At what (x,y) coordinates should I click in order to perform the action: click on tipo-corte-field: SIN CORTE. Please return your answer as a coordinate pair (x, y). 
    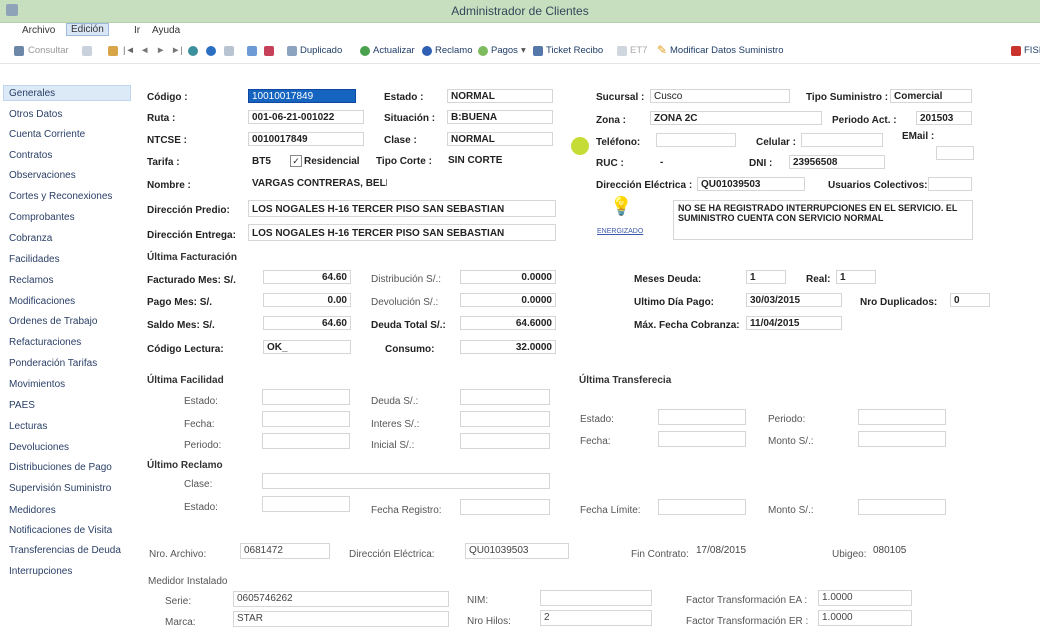
    Looking at the image, I should click on (499, 160).